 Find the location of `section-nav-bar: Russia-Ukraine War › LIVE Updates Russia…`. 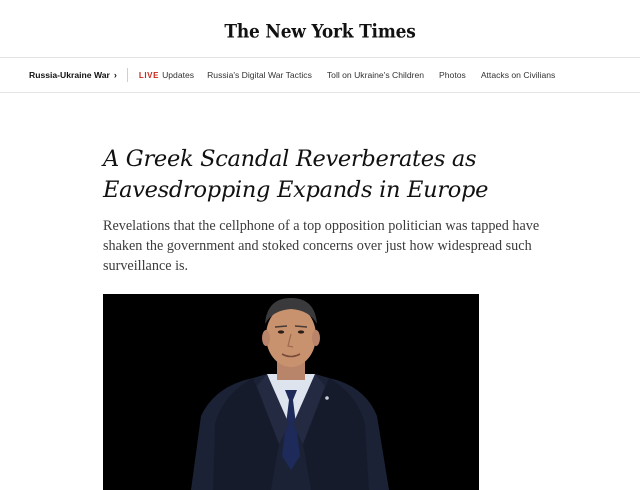

section-nav-bar: Russia-Ukraine War › LIVE Updates Russia… is located at coordinates (320, 75).